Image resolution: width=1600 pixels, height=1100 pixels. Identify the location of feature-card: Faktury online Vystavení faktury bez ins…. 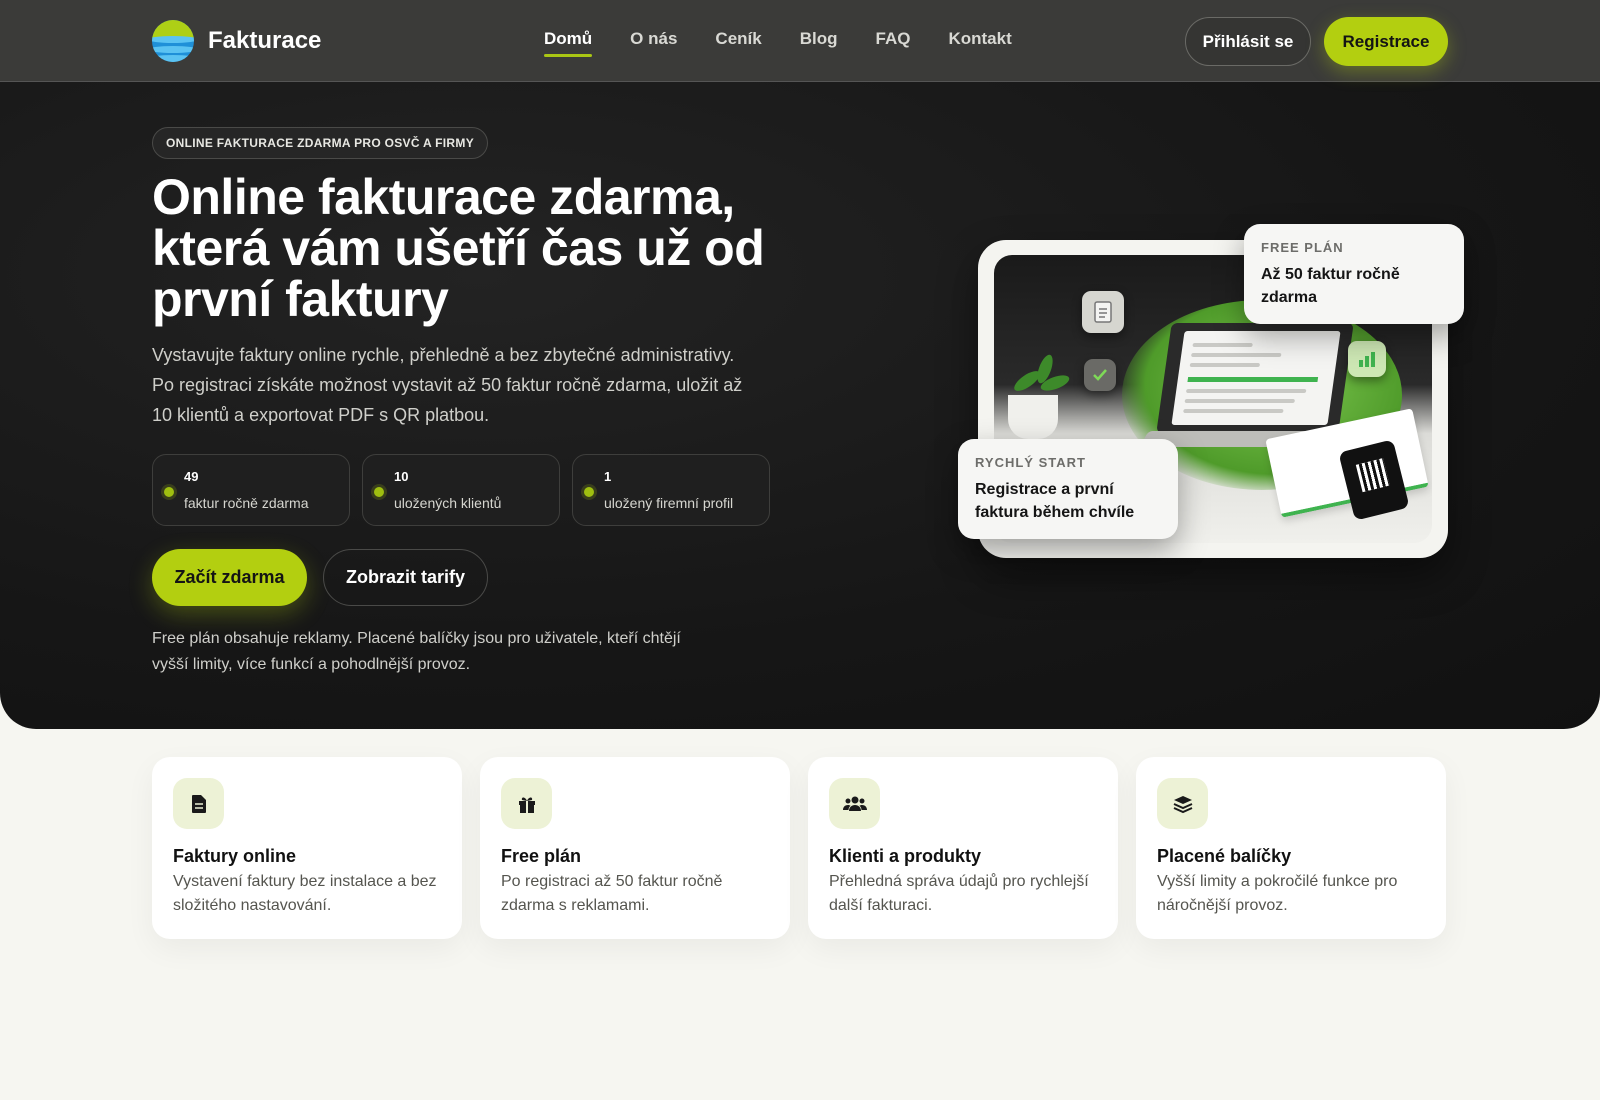
(307, 848).